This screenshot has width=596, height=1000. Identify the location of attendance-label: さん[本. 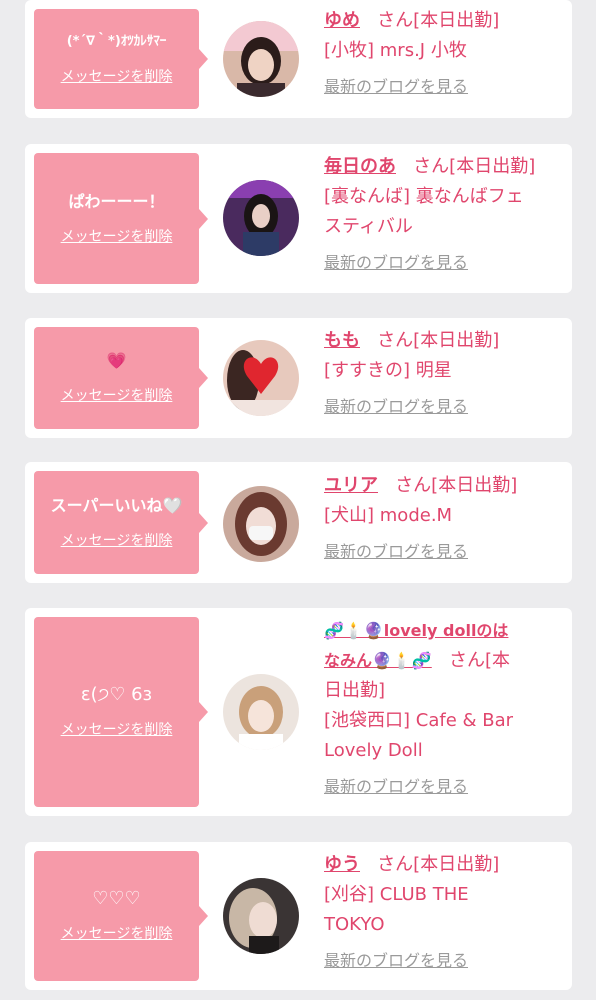
(479, 660).